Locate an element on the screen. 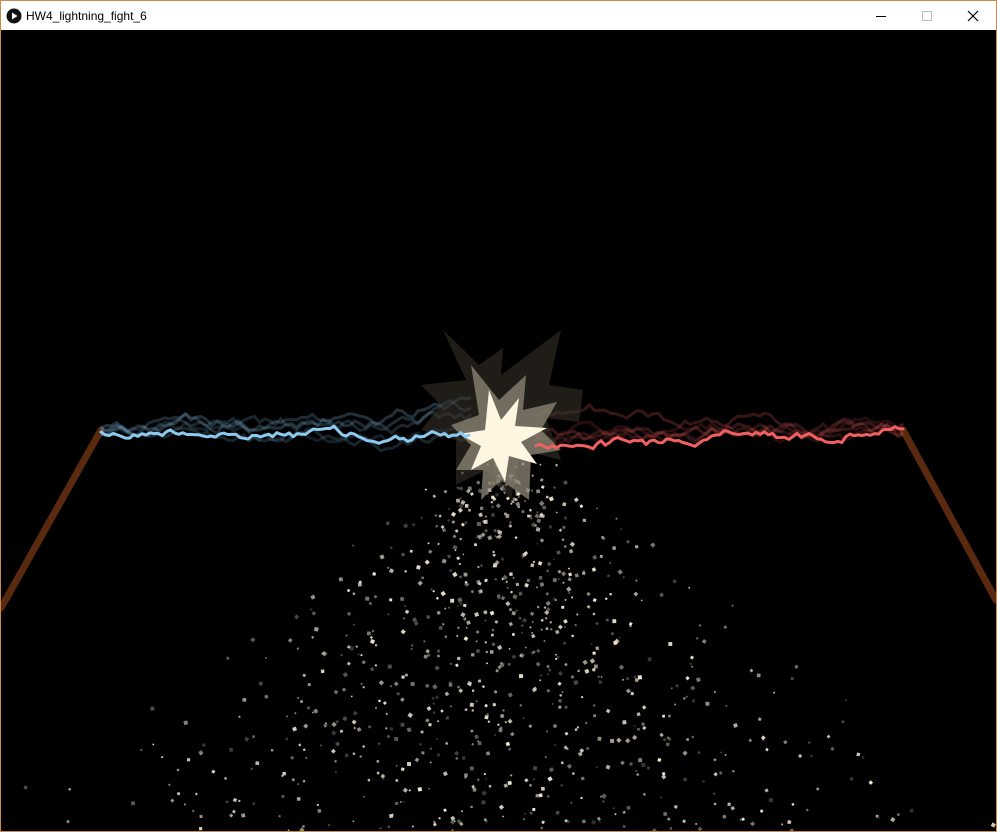  minimize-button is located at coordinates (881, 15).